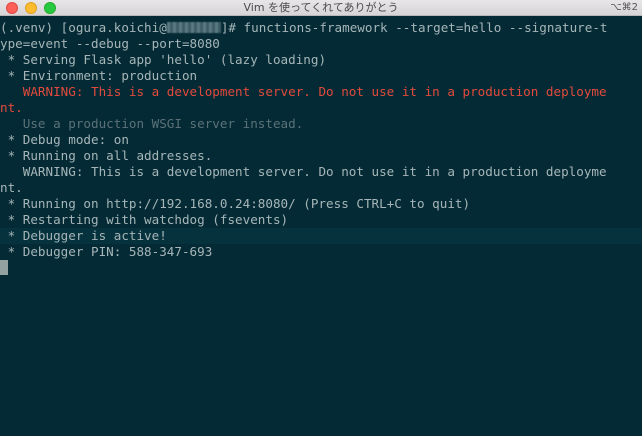 The width and height of the screenshot is (642, 436). I want to click on text-cursor, so click(4, 267).